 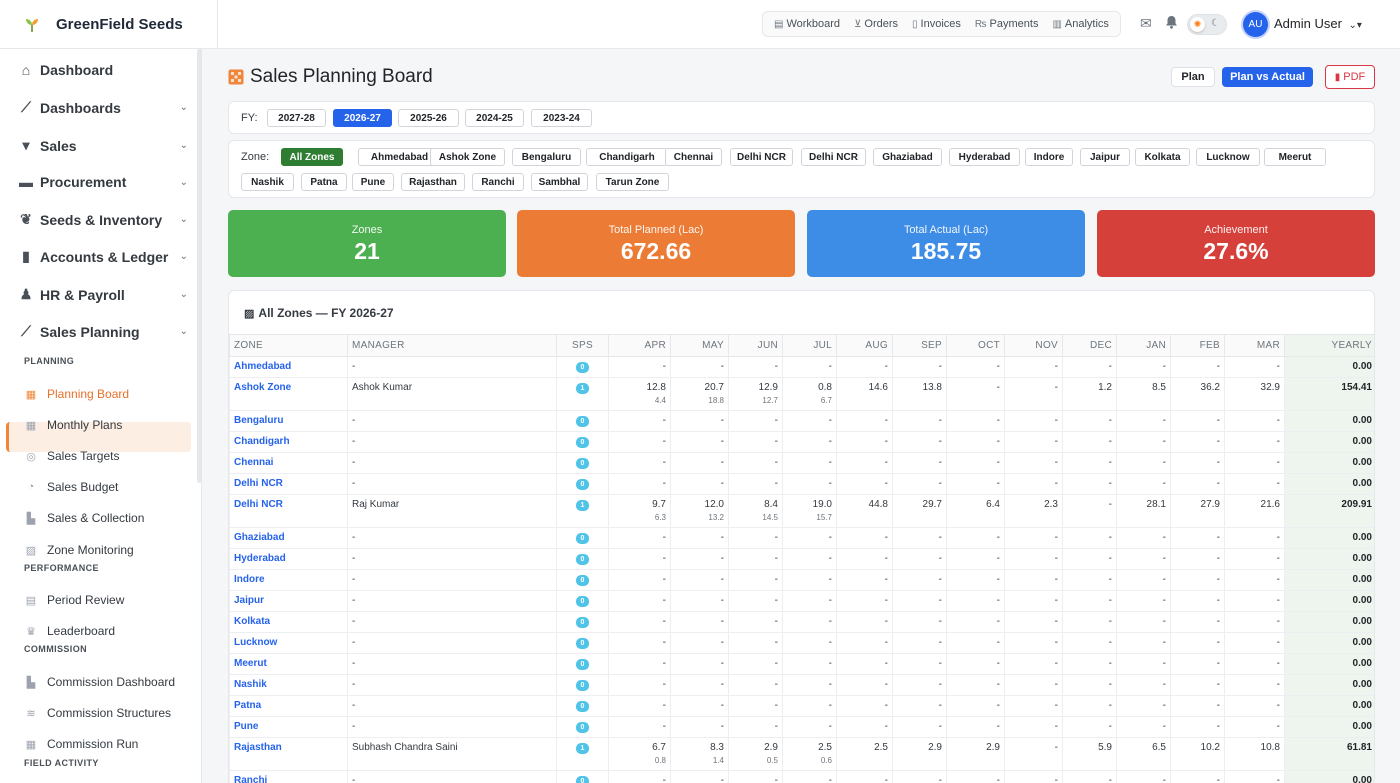 I want to click on zone-chip-ranchi: Ranchi, so click(x=498, y=182).